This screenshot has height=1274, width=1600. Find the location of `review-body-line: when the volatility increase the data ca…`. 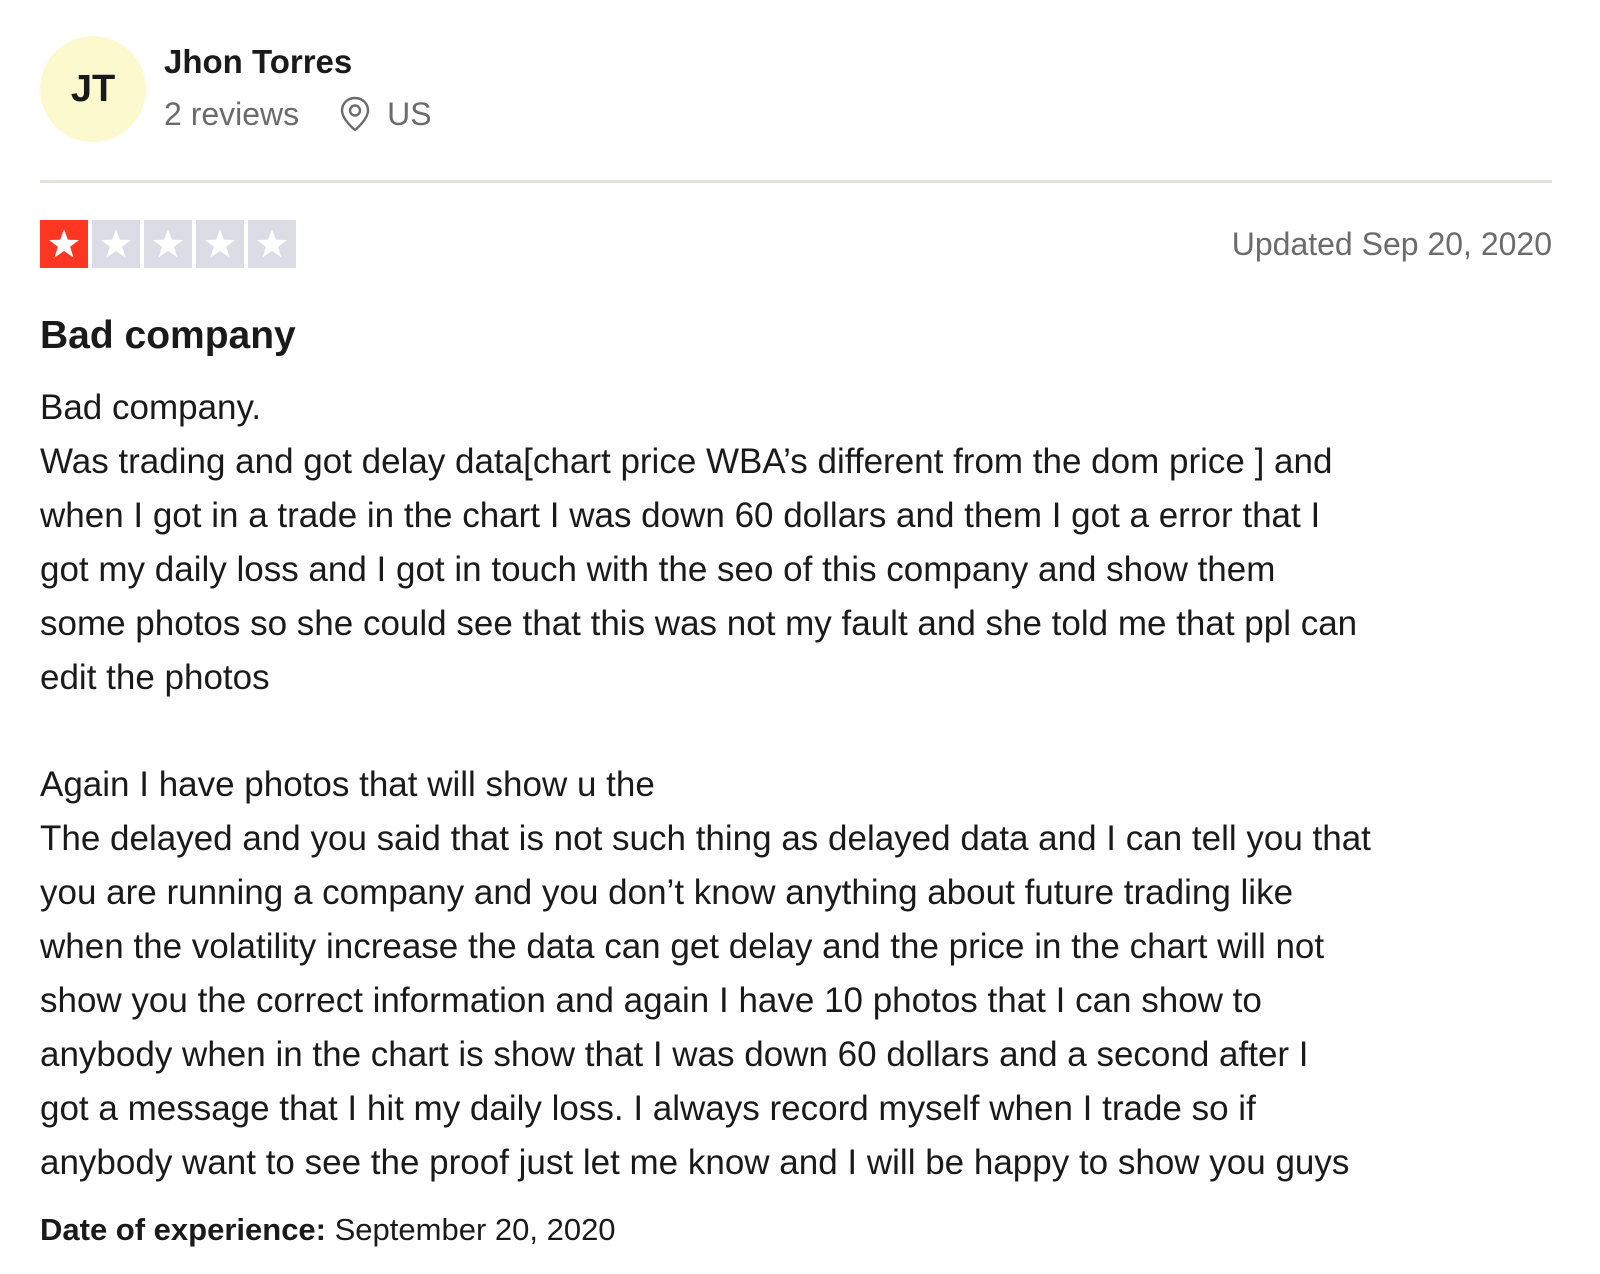

review-body-line: when the volatility increase the data ca… is located at coordinates (682, 947).